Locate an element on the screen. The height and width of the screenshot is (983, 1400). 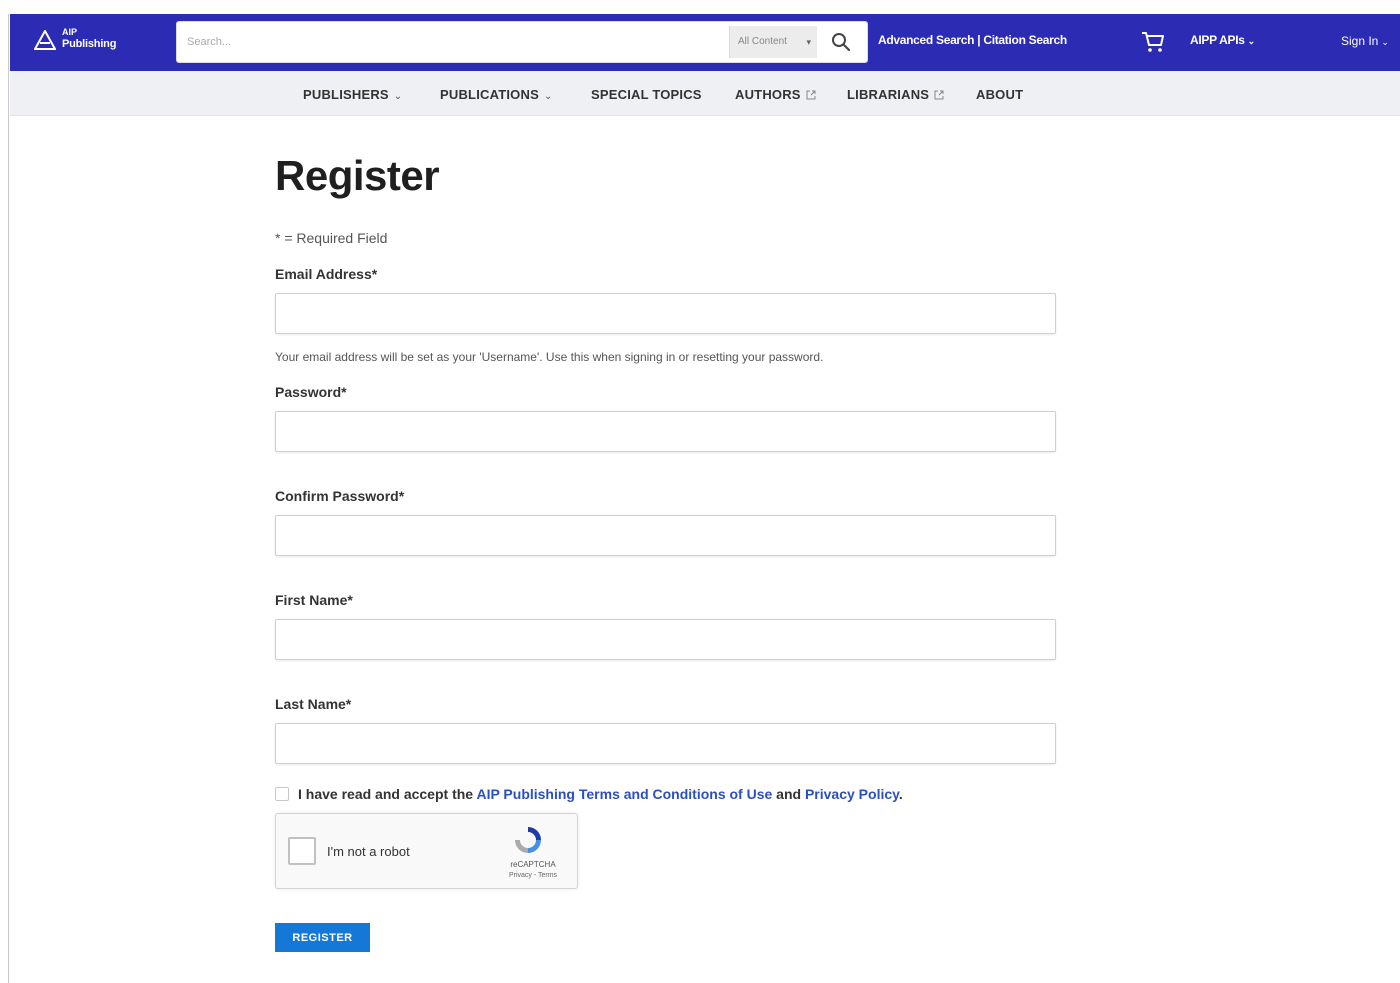
password-label: Password* is located at coordinates (311, 392).